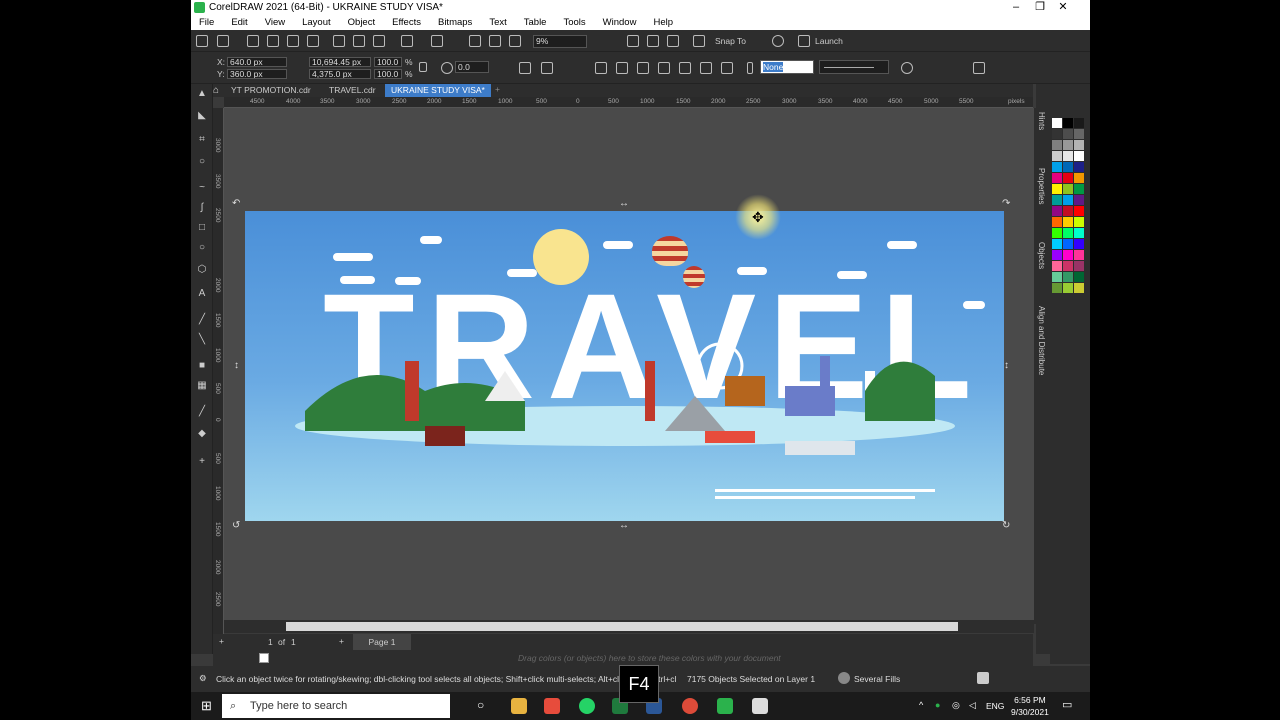 This screenshot has height=720, width=1280. Describe the element at coordinates (1041, 255) in the screenshot. I see `docker-tab-objects: Objects` at that location.